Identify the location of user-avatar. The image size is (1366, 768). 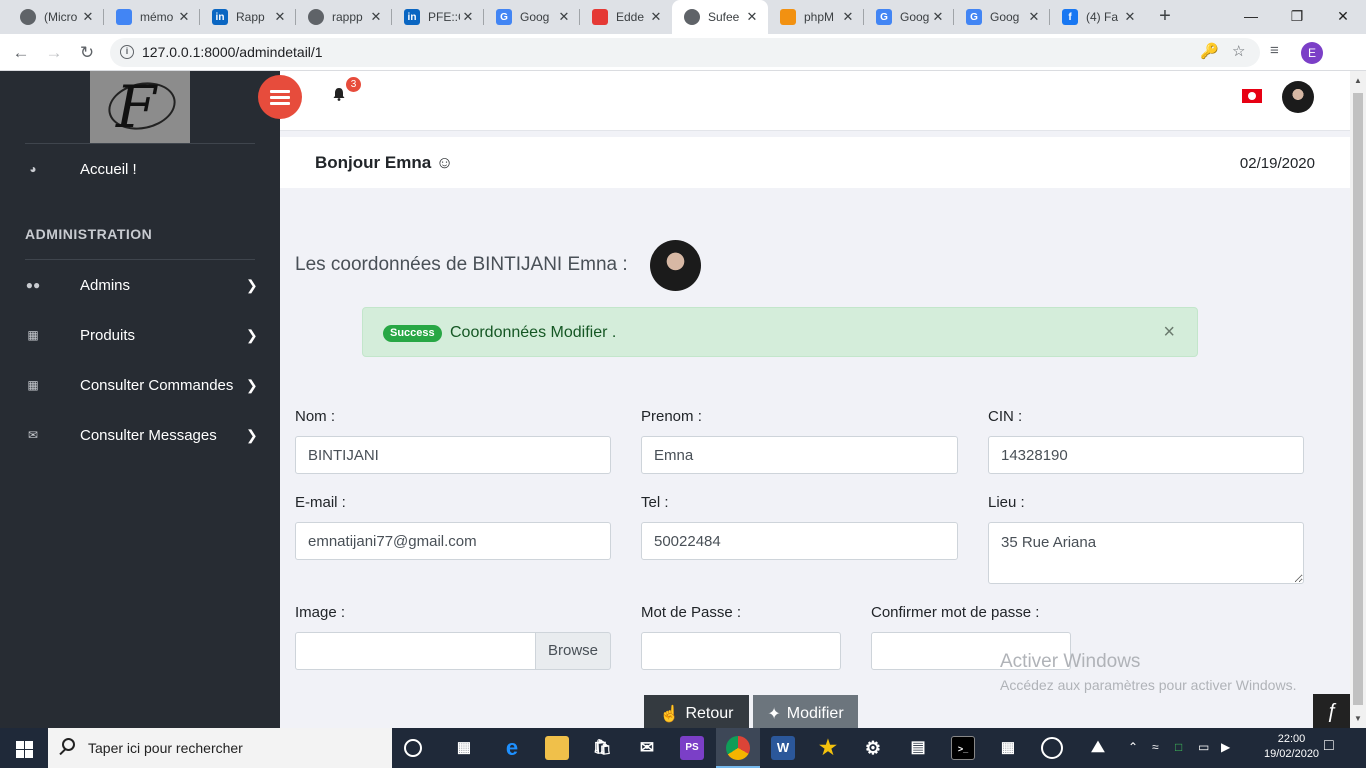
(1298, 97).